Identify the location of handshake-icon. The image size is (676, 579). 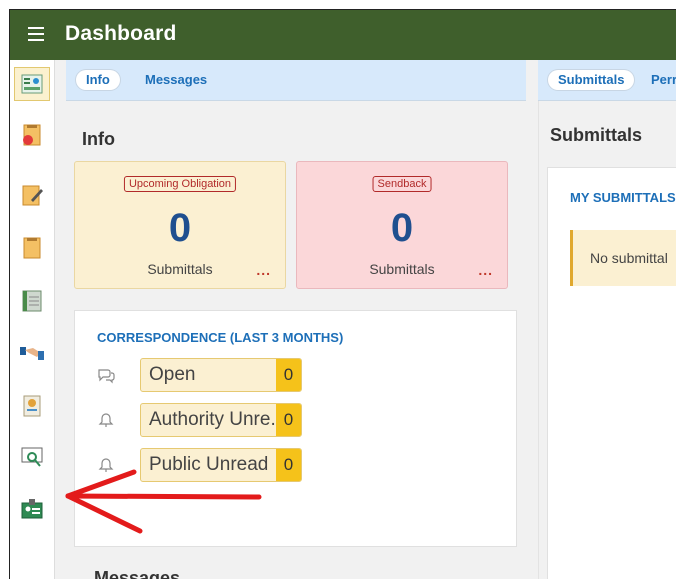
(32, 353).